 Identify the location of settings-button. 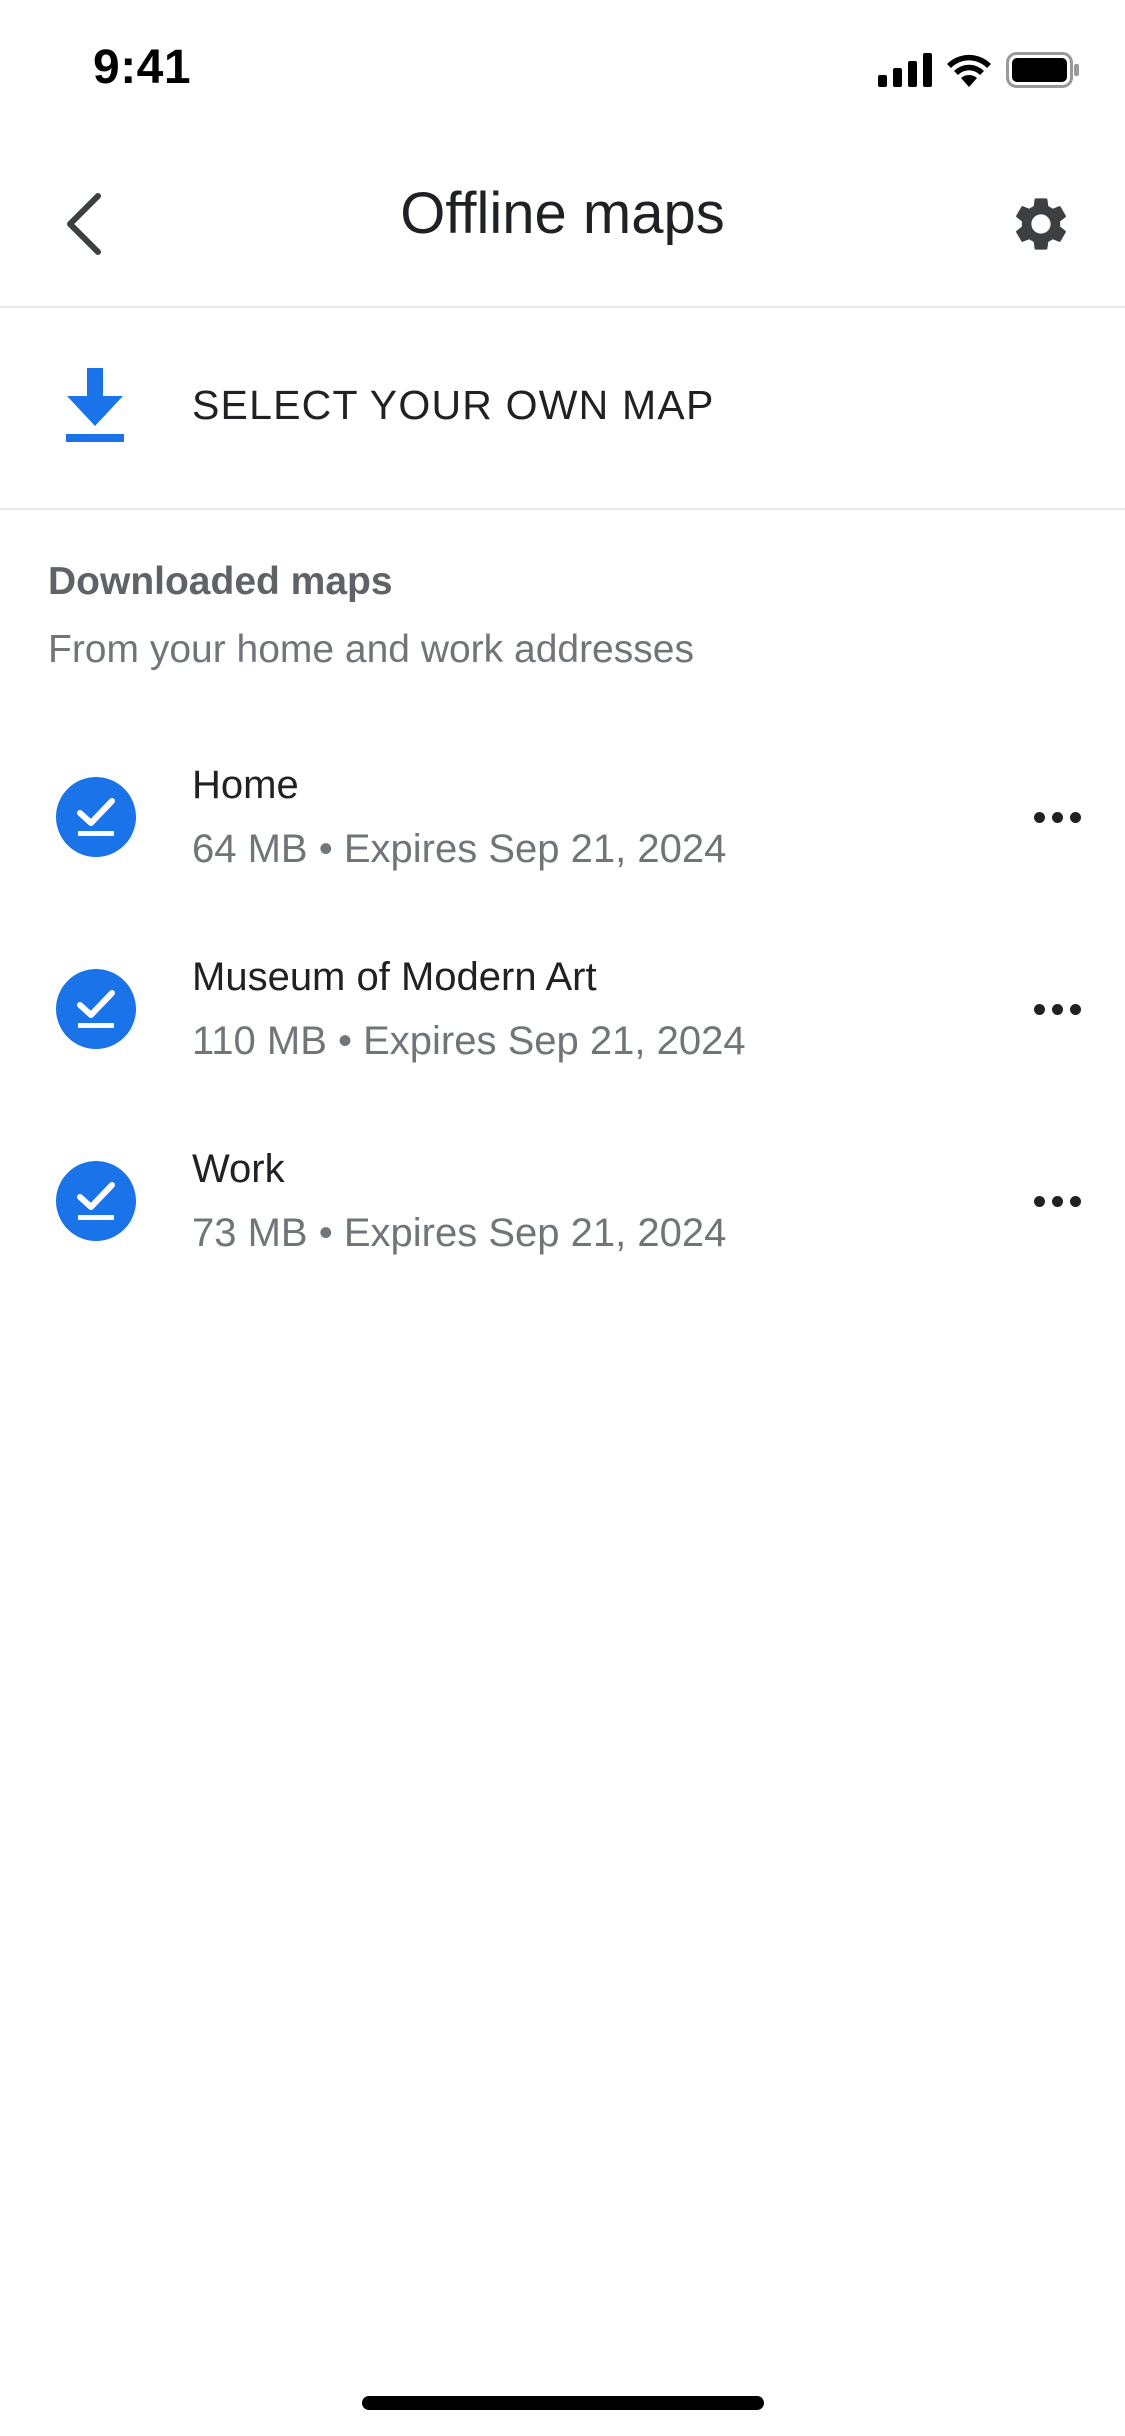
(1041, 224).